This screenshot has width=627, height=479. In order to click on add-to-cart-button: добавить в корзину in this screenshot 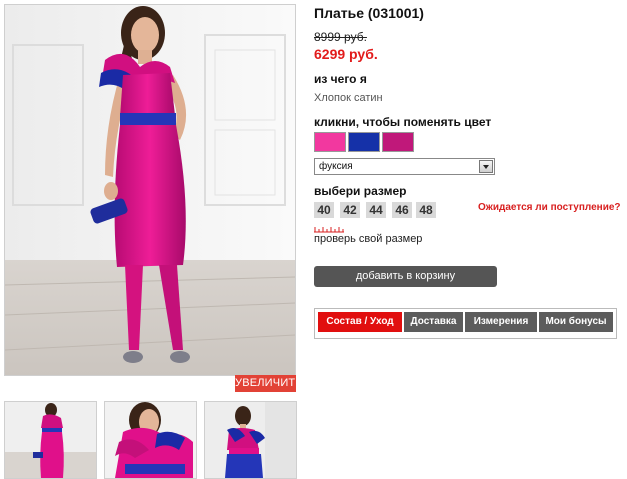, I will do `click(405, 276)`.